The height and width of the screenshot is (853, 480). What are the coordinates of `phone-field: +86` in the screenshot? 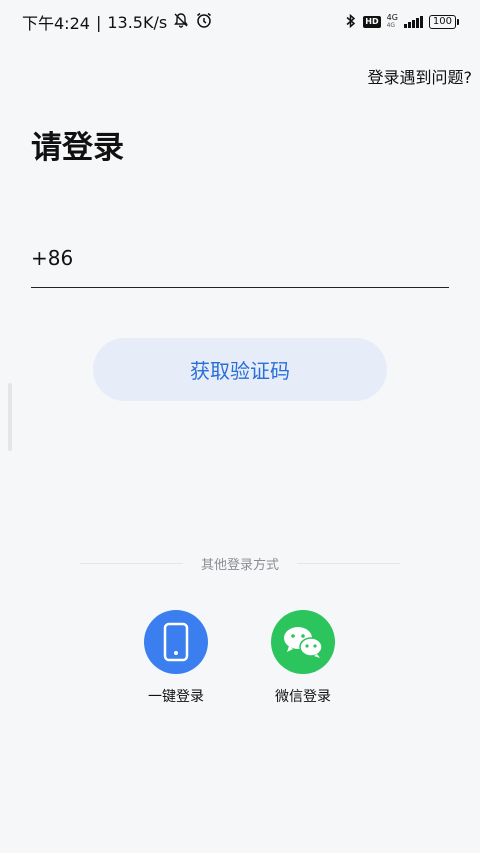 It's located at (240, 258).